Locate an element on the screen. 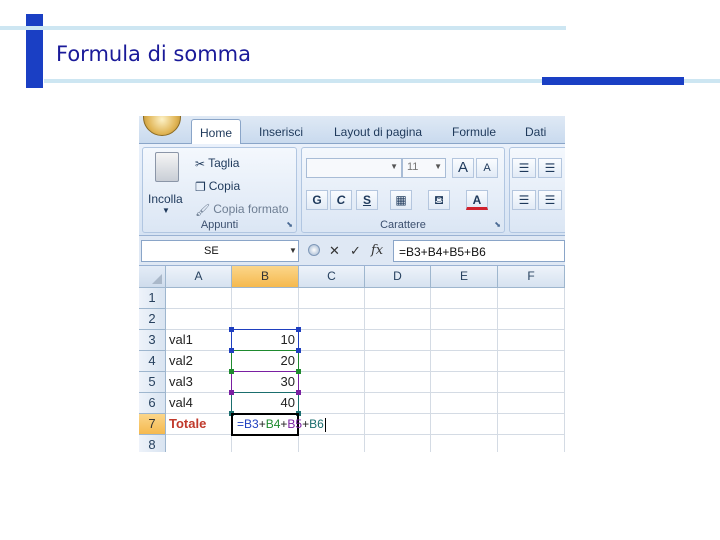  grow-font-button: A is located at coordinates (463, 168).